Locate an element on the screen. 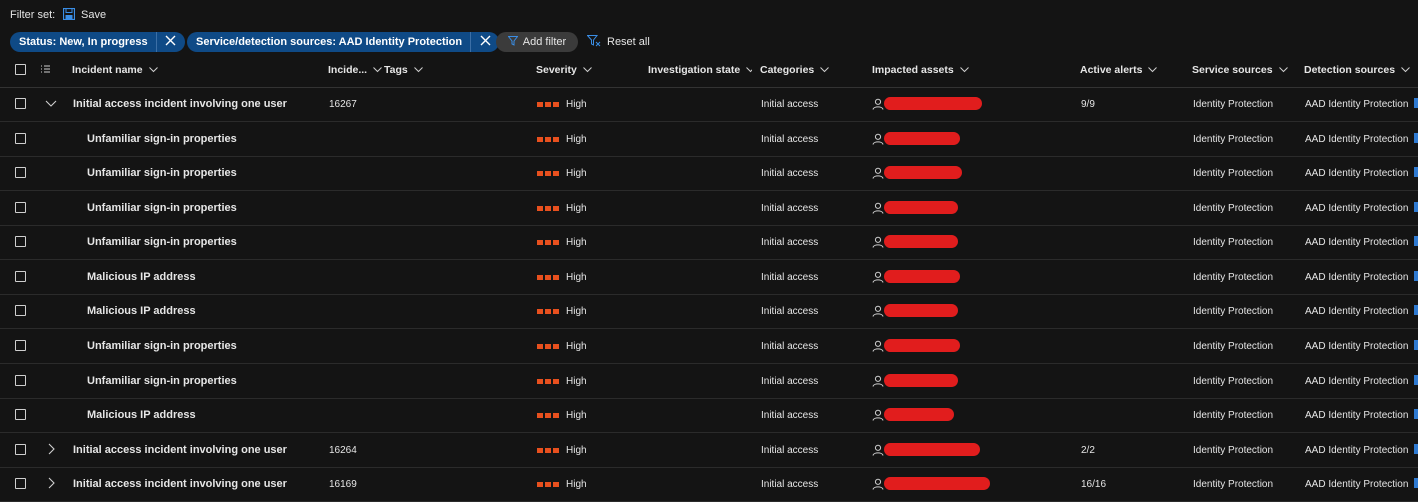 This screenshot has height=502, width=1418. filter-set-label: Filter set: is located at coordinates (33, 15).